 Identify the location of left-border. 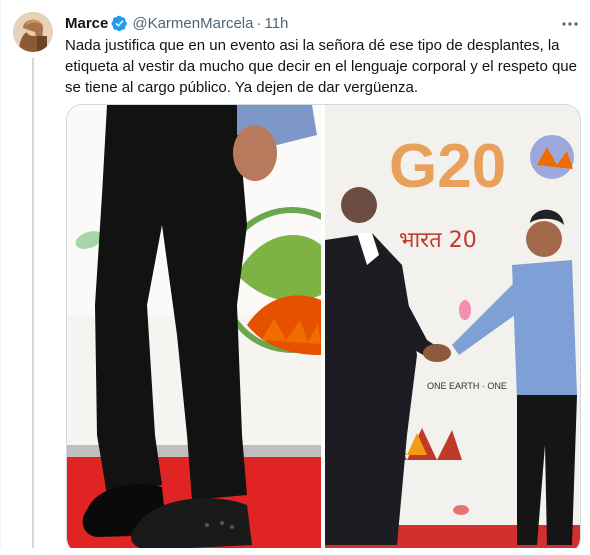
(0, 277).